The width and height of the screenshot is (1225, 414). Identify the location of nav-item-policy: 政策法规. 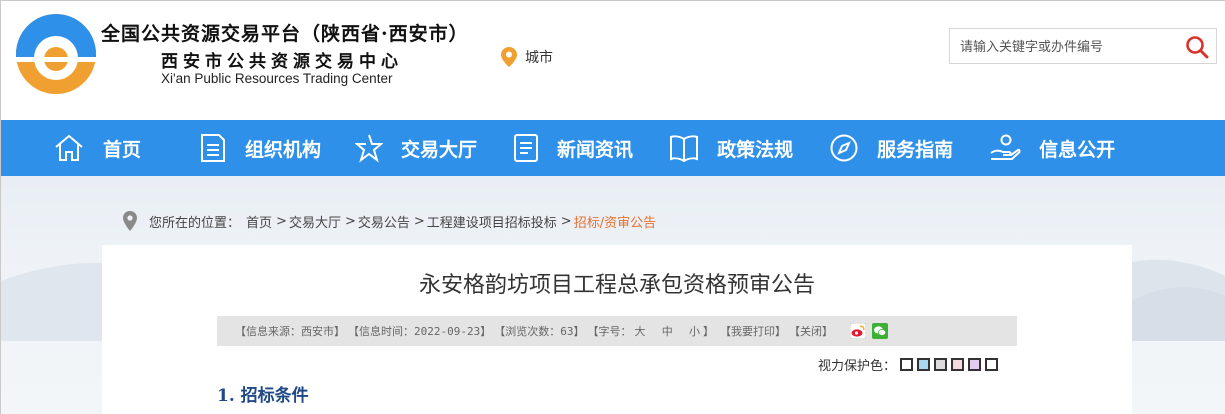
(731, 148).